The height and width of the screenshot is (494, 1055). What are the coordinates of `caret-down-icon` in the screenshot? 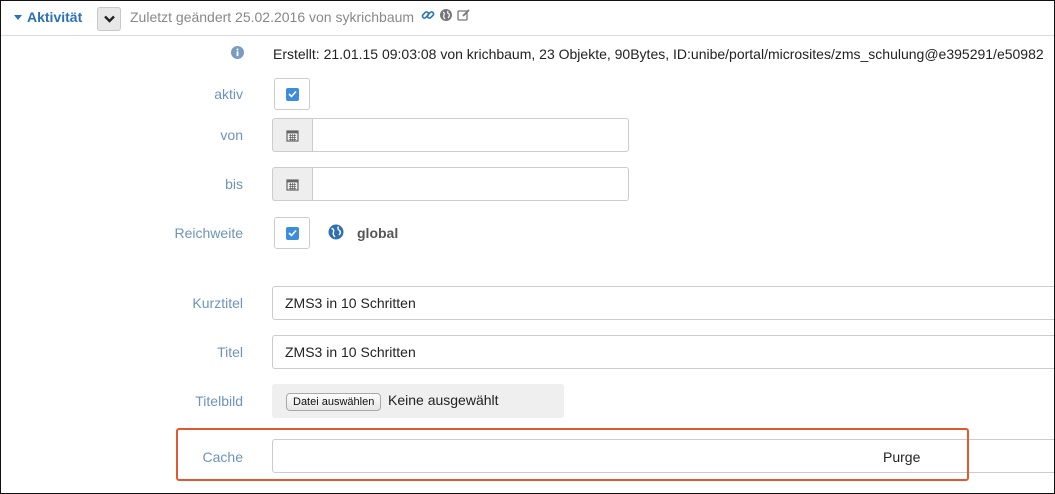 It's located at (18, 17).